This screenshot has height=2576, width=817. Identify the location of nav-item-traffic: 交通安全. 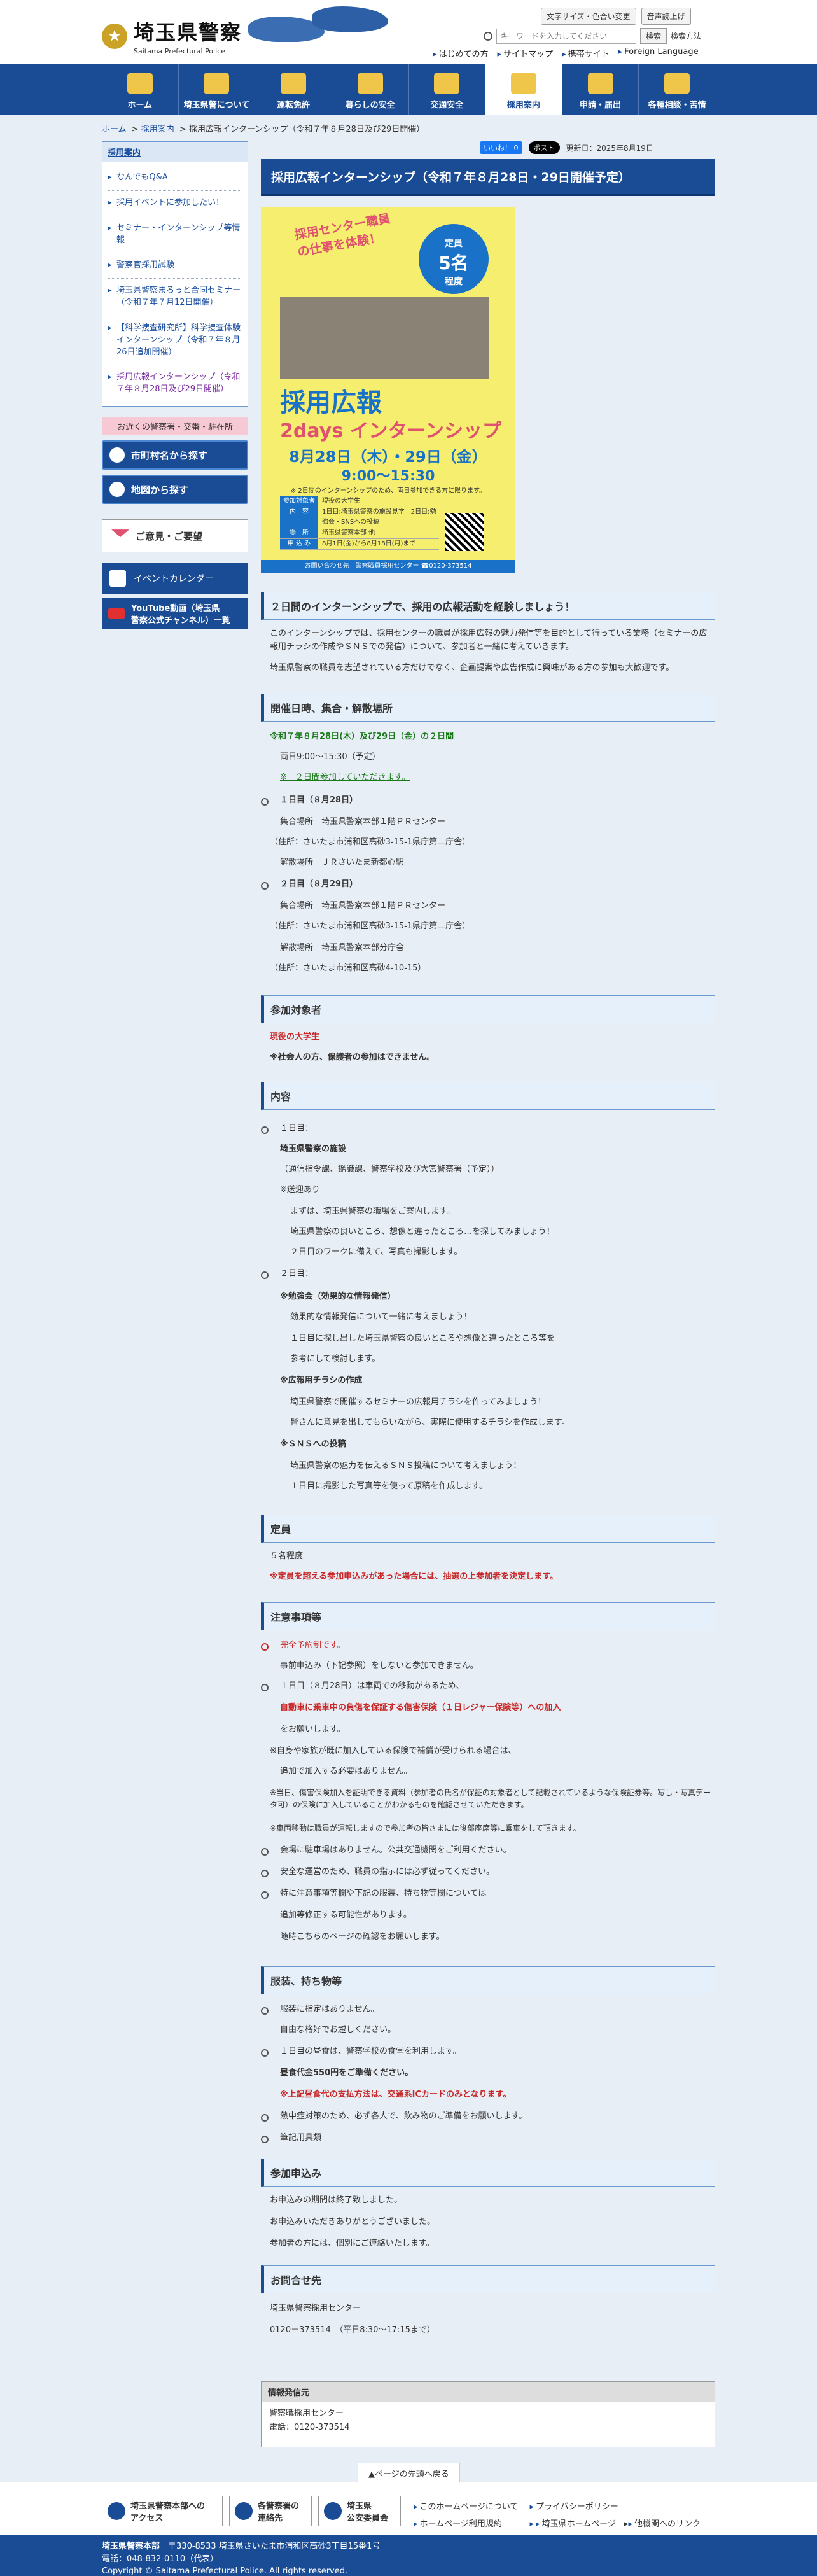
(448, 89).